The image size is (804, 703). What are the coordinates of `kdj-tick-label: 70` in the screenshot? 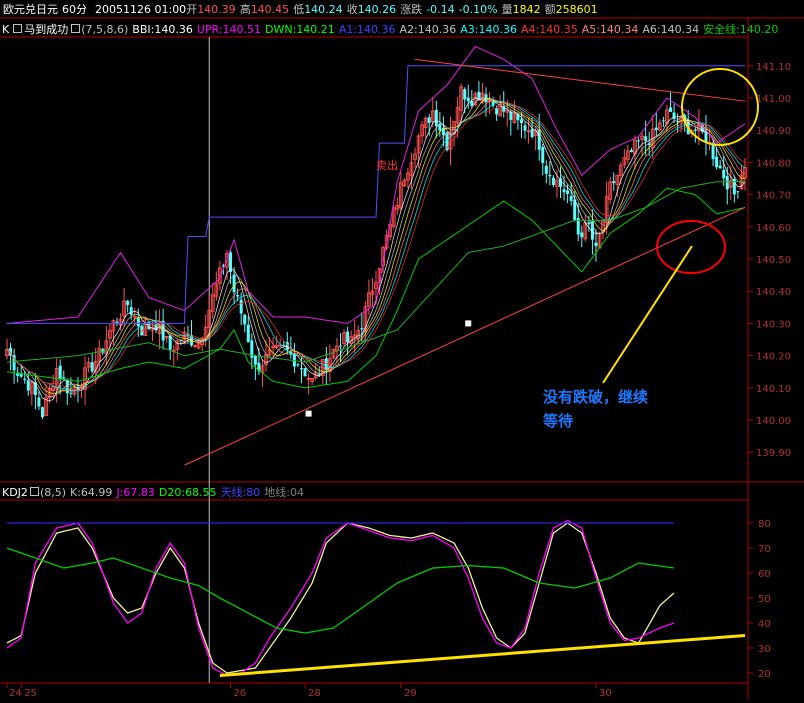 It's located at (764, 549).